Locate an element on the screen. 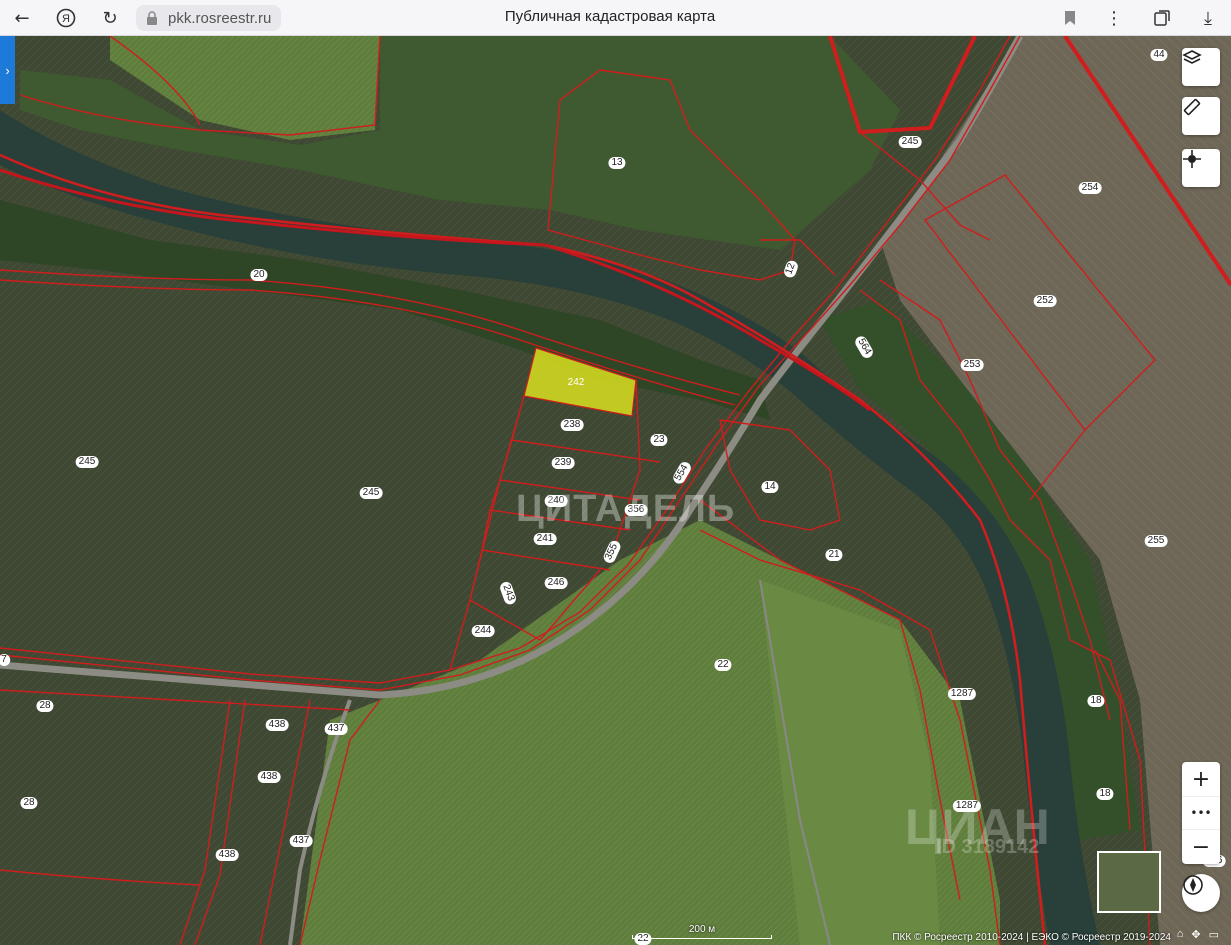 The height and width of the screenshot is (945, 1231). parcel-label: 253 is located at coordinates (972, 365).